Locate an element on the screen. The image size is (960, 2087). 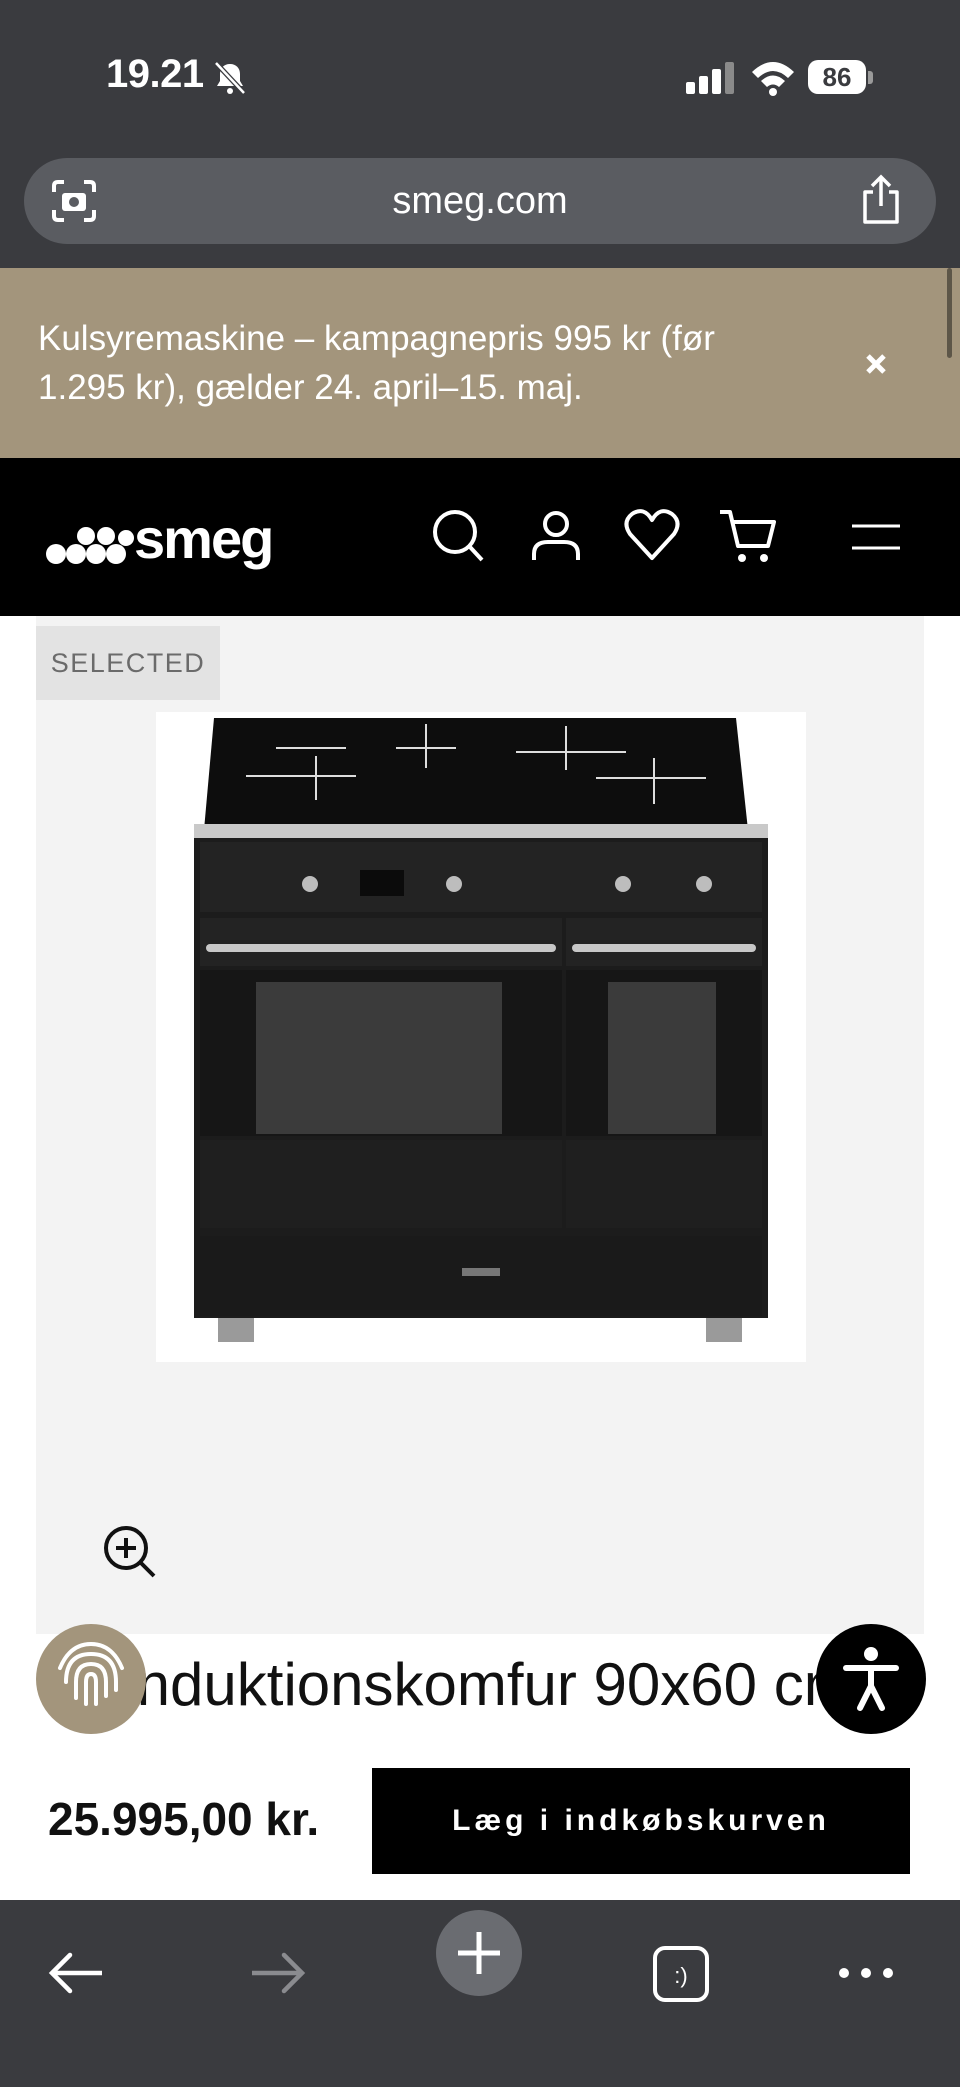
site-header: smeg is located at coordinates (480, 537).